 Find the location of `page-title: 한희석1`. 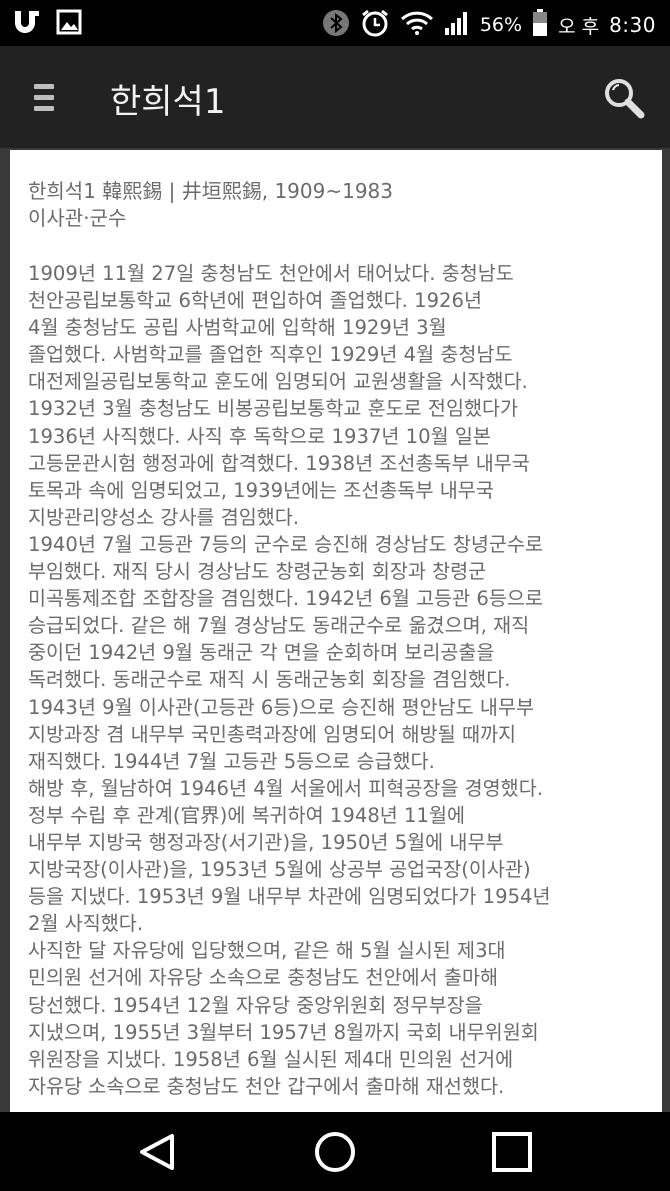

page-title: 한희석1 is located at coordinates (168, 102).